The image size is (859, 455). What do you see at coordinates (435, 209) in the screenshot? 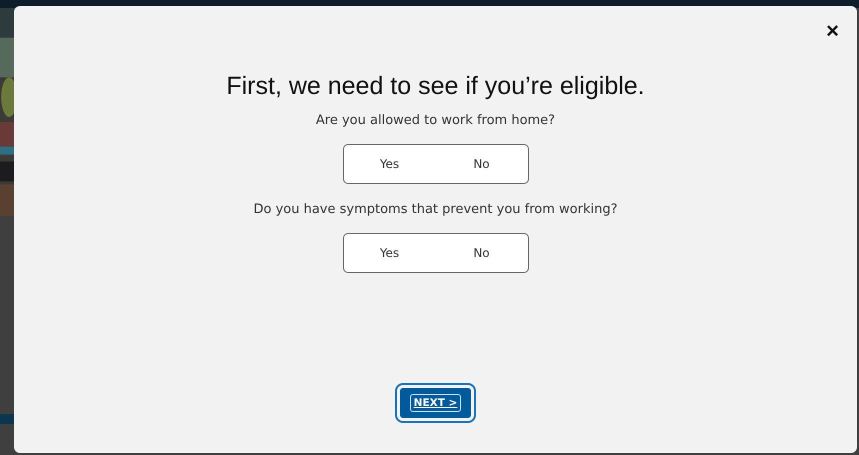
I see `question-text: Do you have symptoms that prevent you from working?` at bounding box center [435, 209].